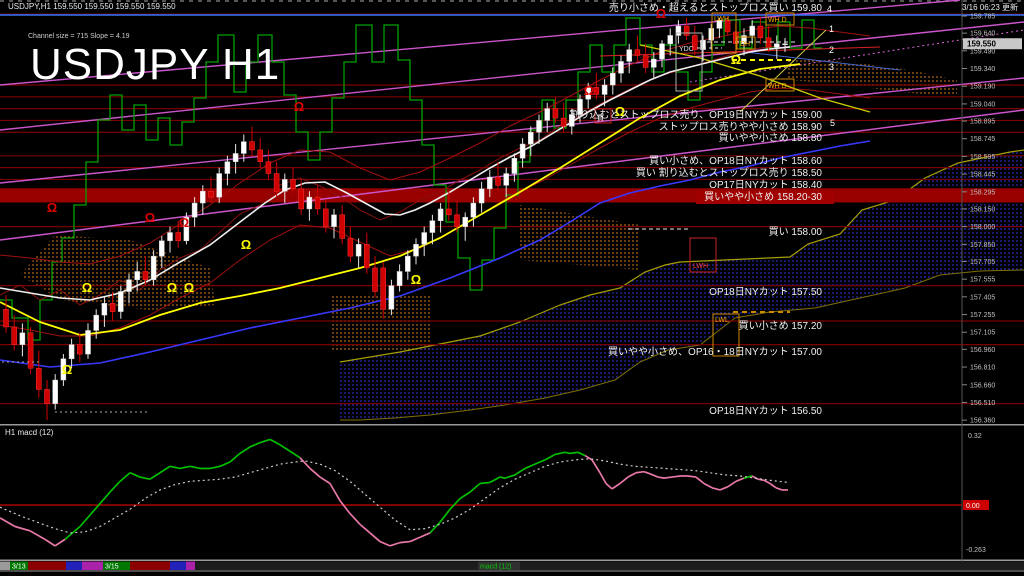 The height and width of the screenshot is (576, 1024). I want to click on price-tick-label: 159.190, so click(982, 87).